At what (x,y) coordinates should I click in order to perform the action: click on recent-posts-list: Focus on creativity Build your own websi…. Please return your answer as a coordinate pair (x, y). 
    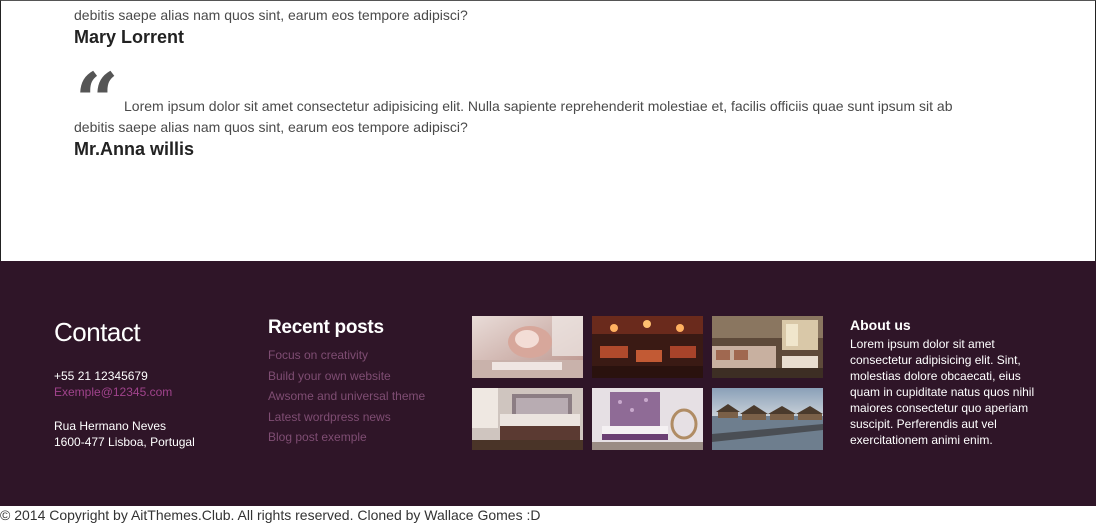
    Looking at the image, I should click on (346, 396).